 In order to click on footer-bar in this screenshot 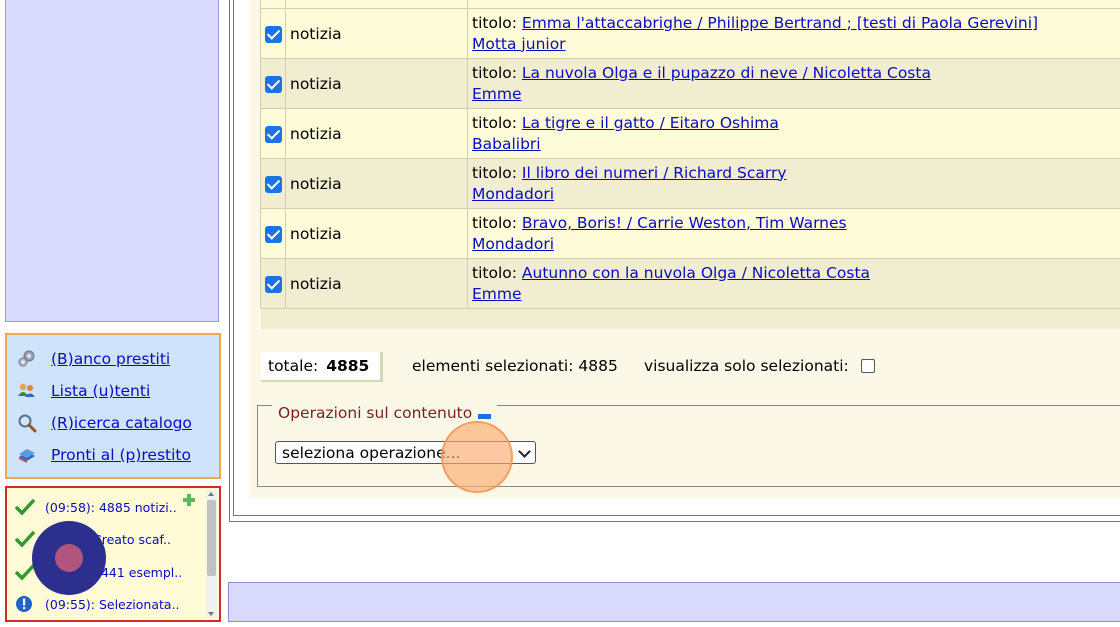, I will do `click(674, 602)`.